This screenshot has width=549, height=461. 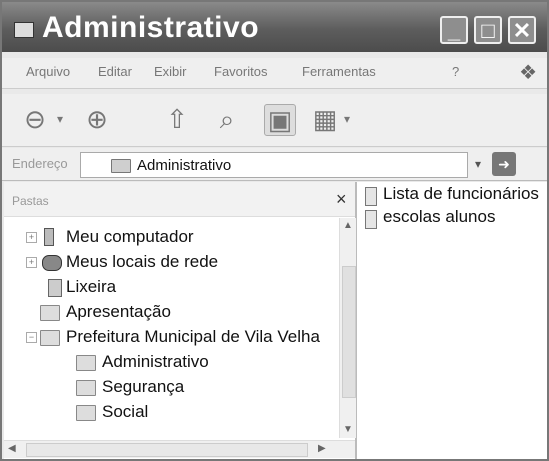 What do you see at coordinates (170, 71) in the screenshot?
I see `menu-exibir: Exibir` at bounding box center [170, 71].